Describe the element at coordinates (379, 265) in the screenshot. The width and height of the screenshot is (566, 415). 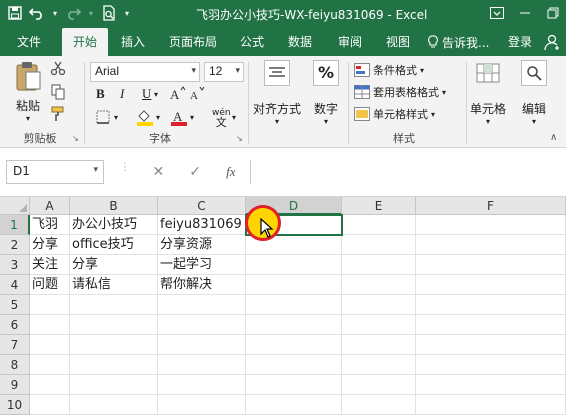
I see `cell-e3` at that location.